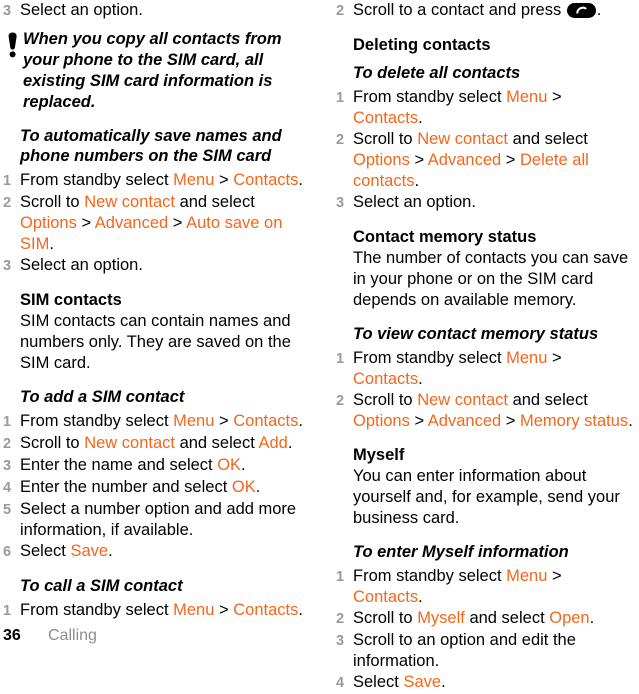 The image size is (639, 694). What do you see at coordinates (340, 683) in the screenshot?
I see `step-number: 4` at bounding box center [340, 683].